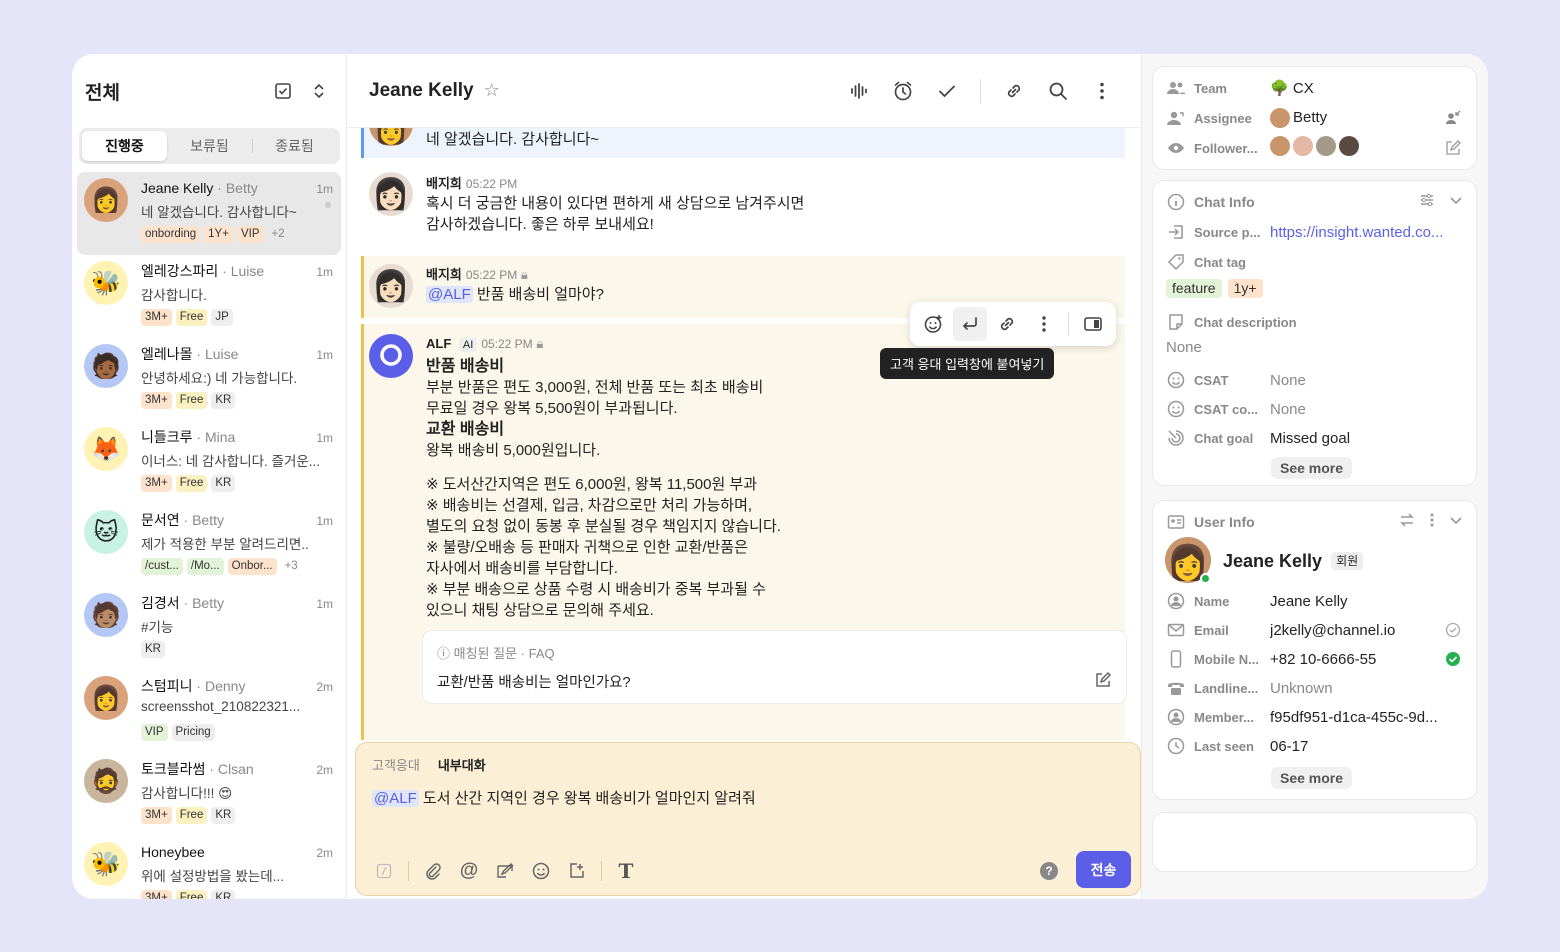 This screenshot has width=1560, height=952. Describe the element at coordinates (1366, 88) in the screenshot. I see `team-value: 🌳 CX` at that location.